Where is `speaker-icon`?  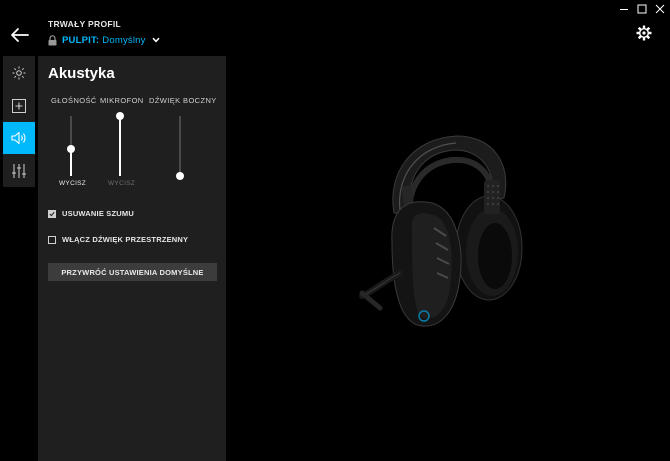 speaker-icon is located at coordinates (18, 138).